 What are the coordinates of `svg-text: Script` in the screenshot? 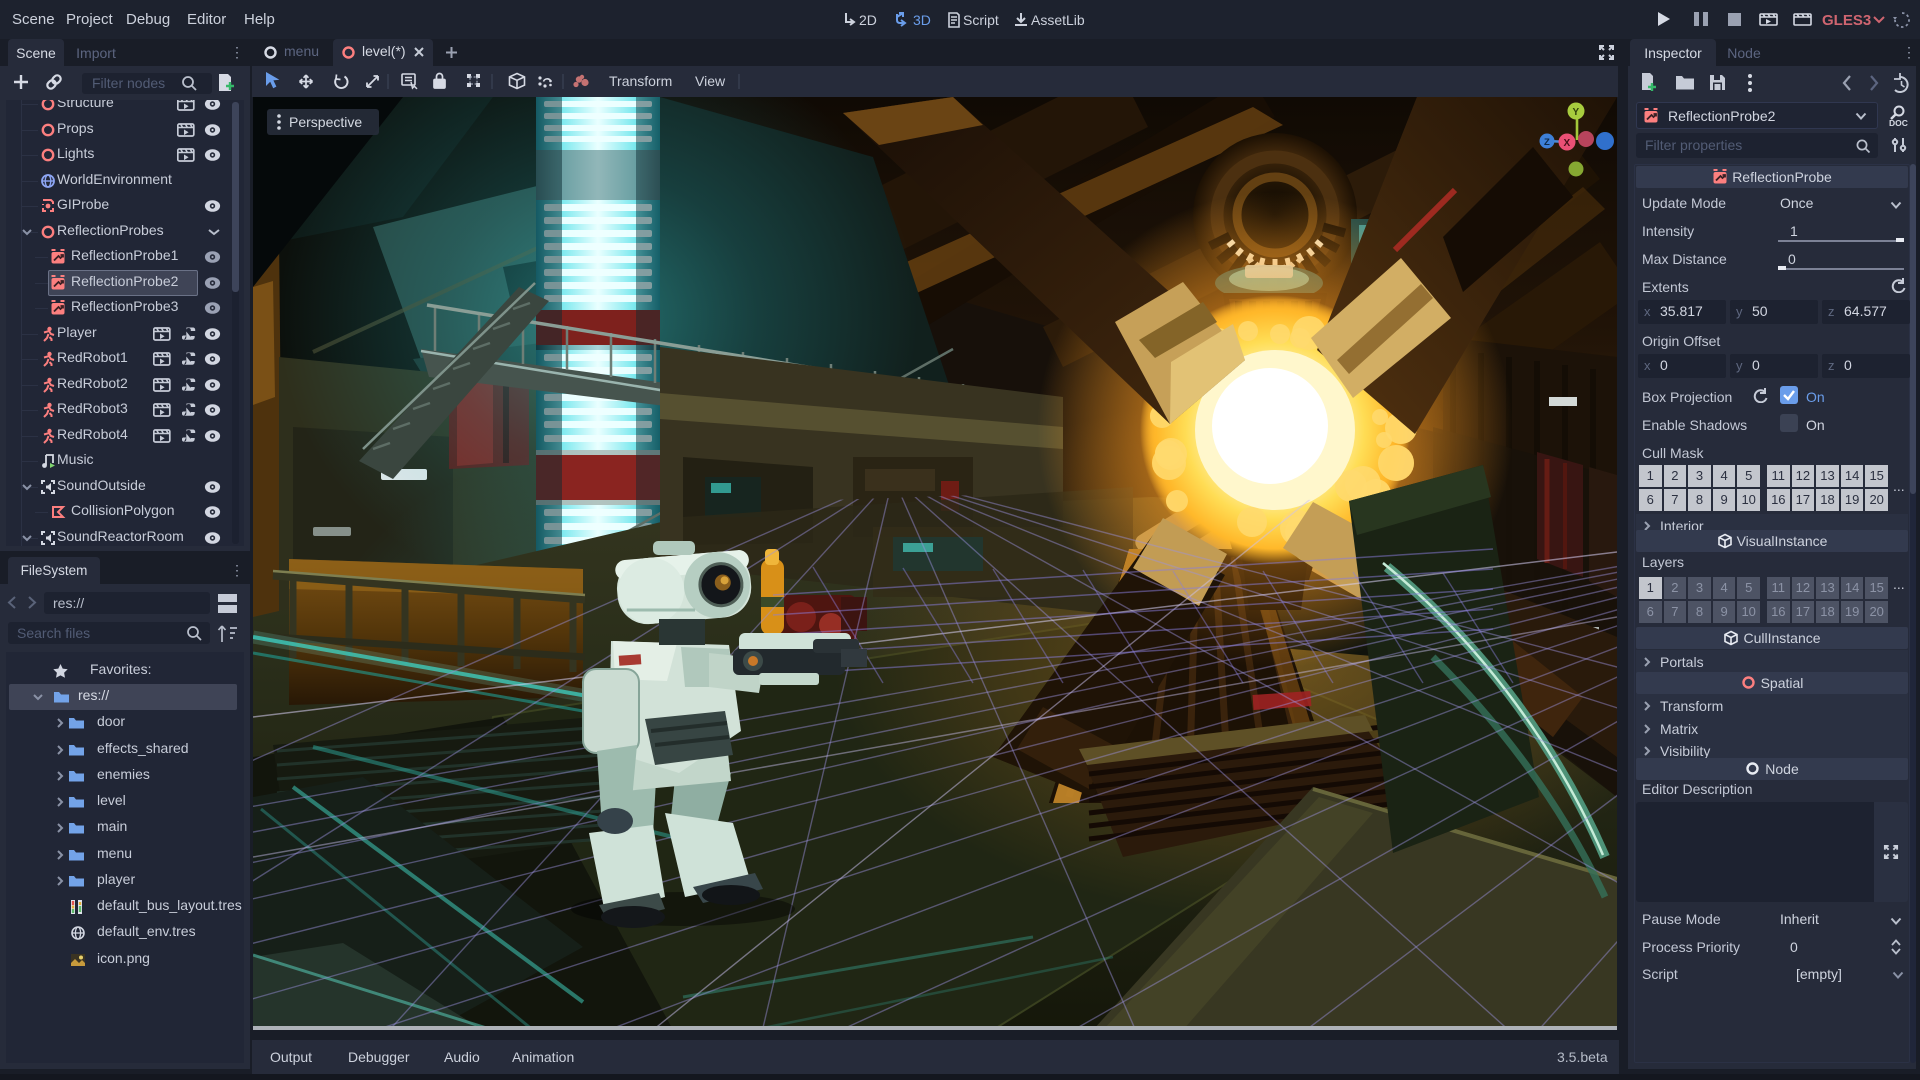 It's located at (981, 20).